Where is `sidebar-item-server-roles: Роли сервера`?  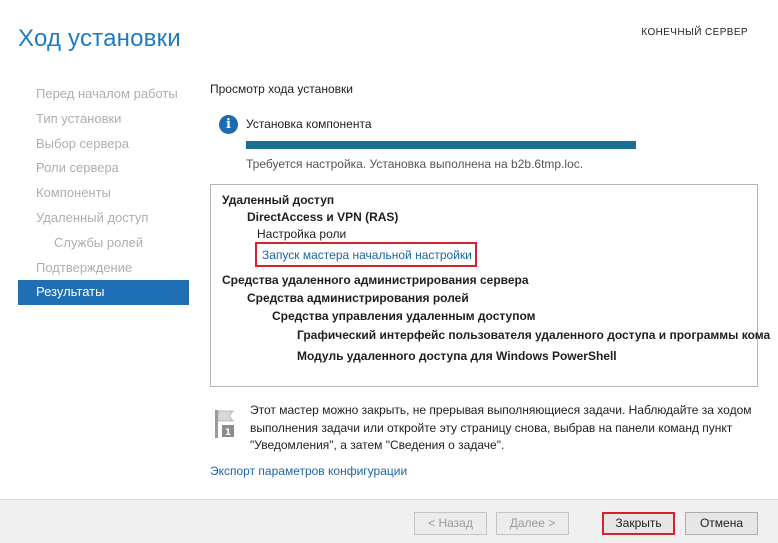
sidebar-item-server-roles: Роли сервера is located at coordinates (103, 168).